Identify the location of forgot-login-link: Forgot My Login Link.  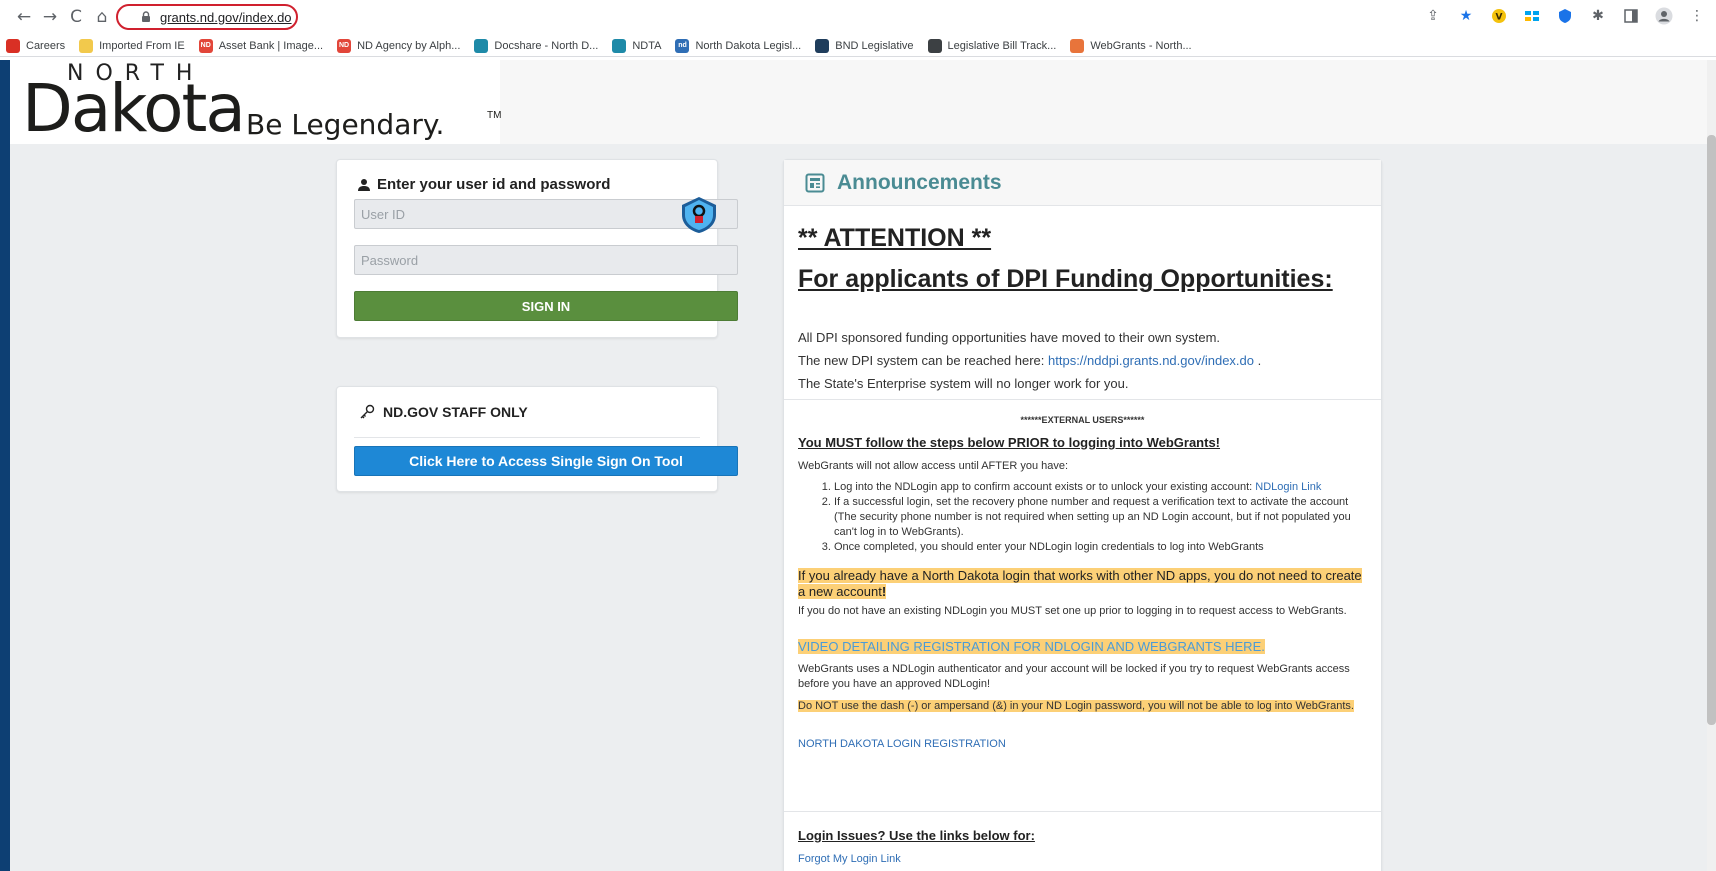
(849, 859).